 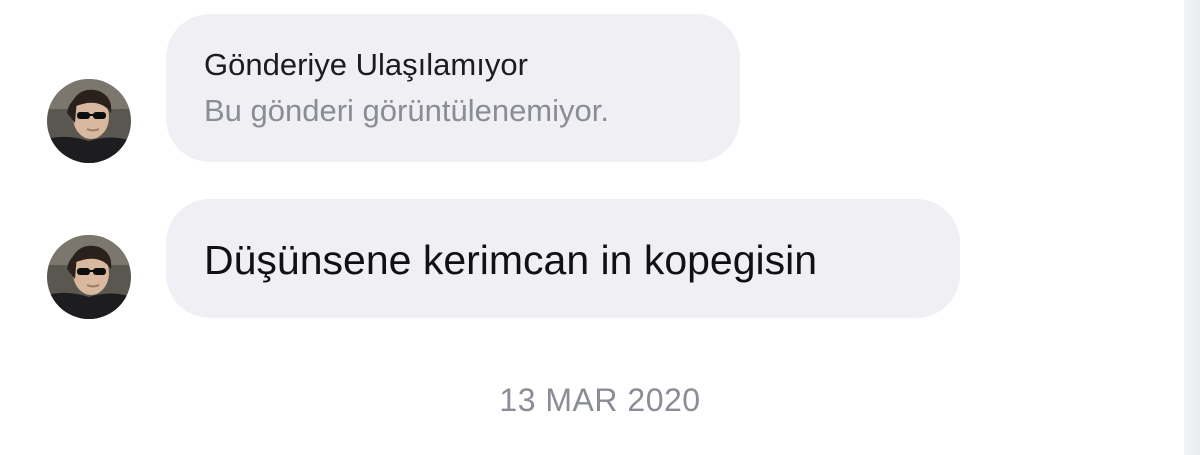 I want to click on date-separator: 13 MAR 2020, so click(x=600, y=400).